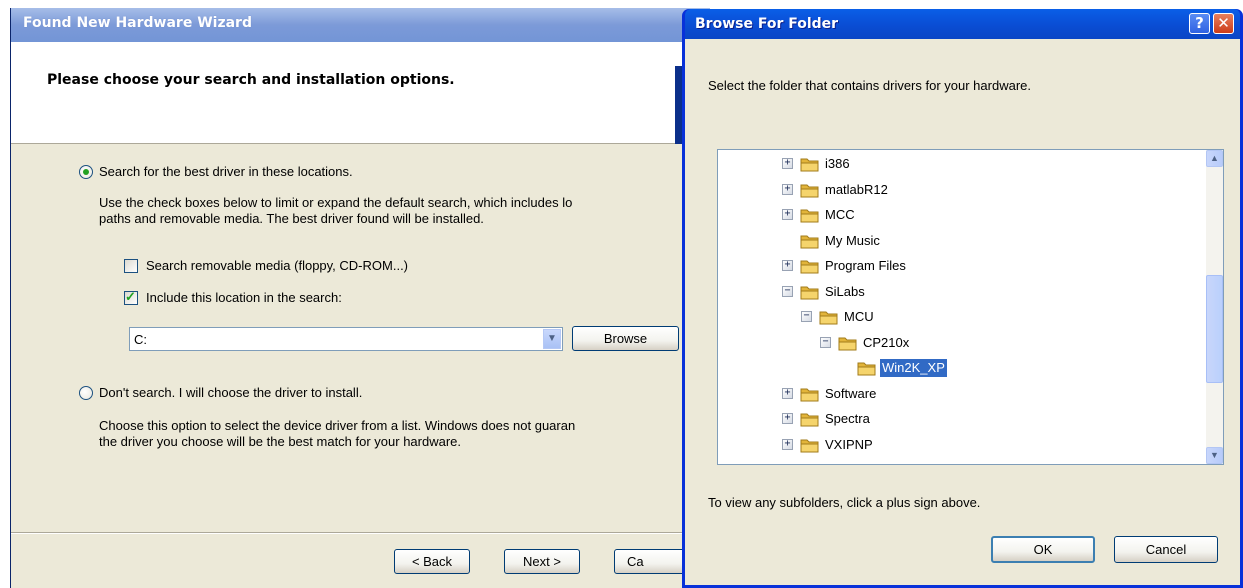  I want to click on tree-item-label: VXIPNP, so click(849, 445).